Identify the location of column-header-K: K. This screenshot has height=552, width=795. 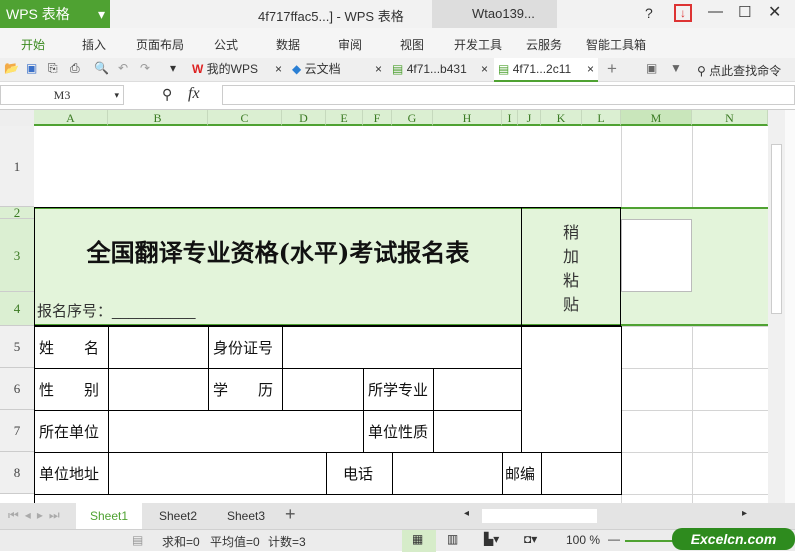
(561, 118).